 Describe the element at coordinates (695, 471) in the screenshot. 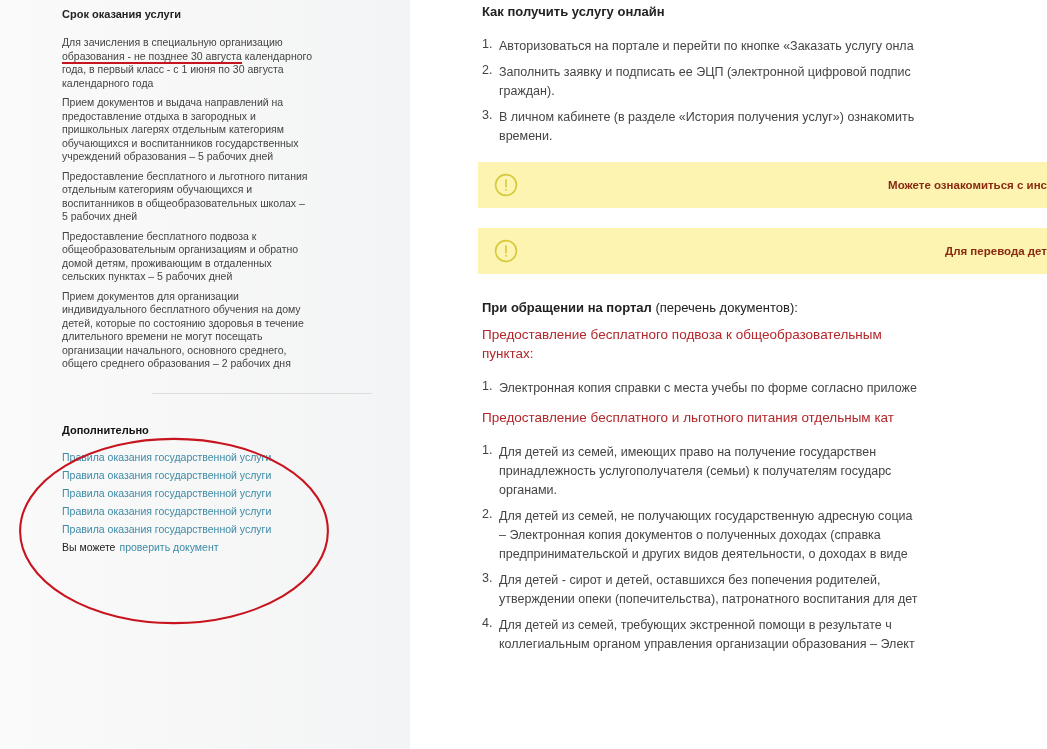

I see `document-item-text: Для детей из семей, имеющих право на получение государствен принадлежность услугополучателя (семьи) к получателям государс органами.` at that location.